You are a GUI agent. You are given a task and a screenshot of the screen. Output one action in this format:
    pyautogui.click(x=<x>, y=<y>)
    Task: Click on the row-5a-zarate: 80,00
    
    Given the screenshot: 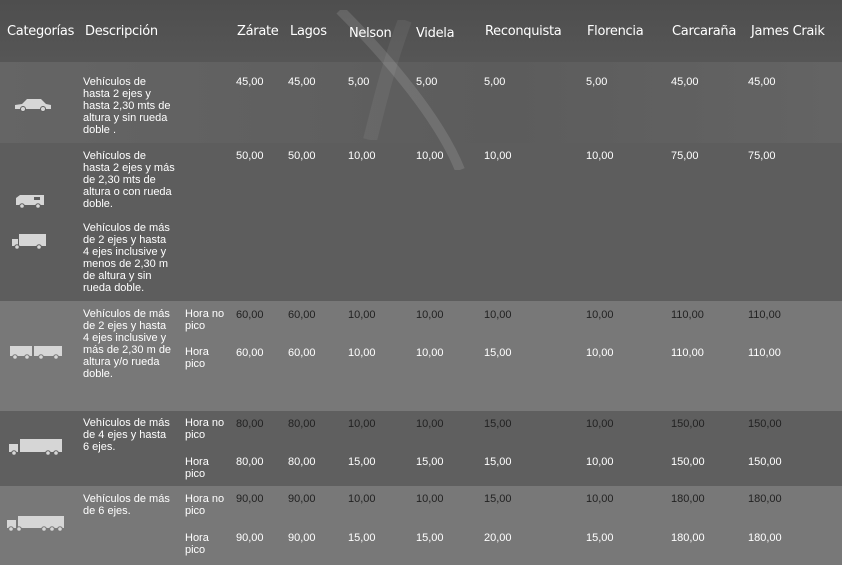 What is the action you would take?
    pyautogui.click(x=250, y=424)
    